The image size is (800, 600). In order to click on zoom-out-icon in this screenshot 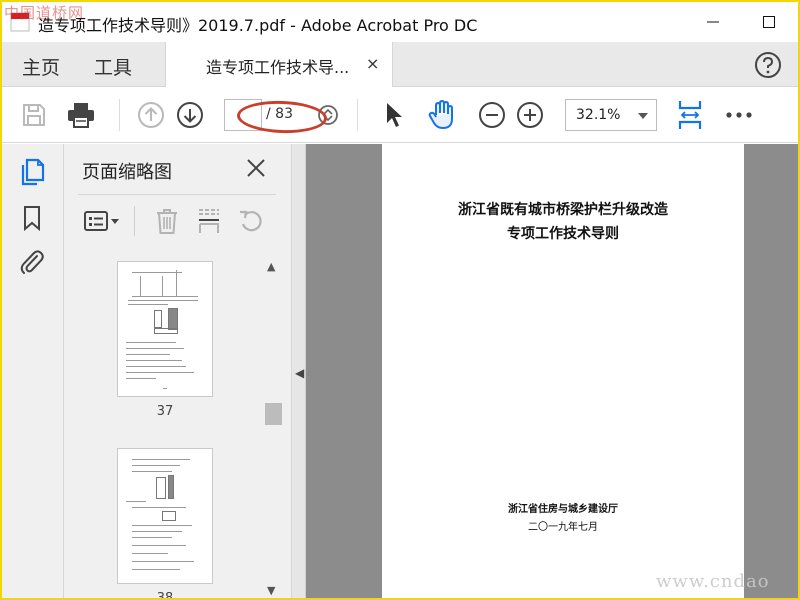, I will do `click(492, 115)`.